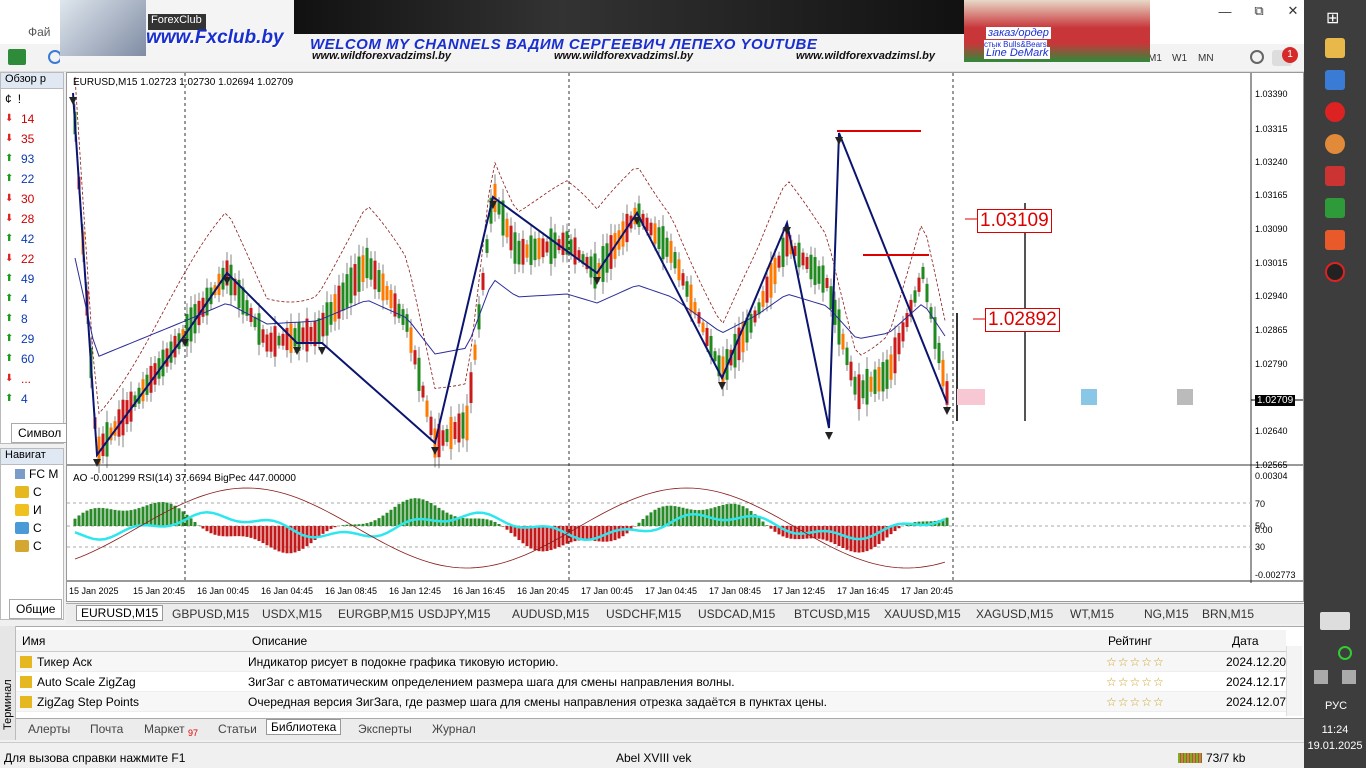 The image size is (1366, 768). Describe the element at coordinates (20, 474) in the screenshot. I see `folder-icon` at that location.